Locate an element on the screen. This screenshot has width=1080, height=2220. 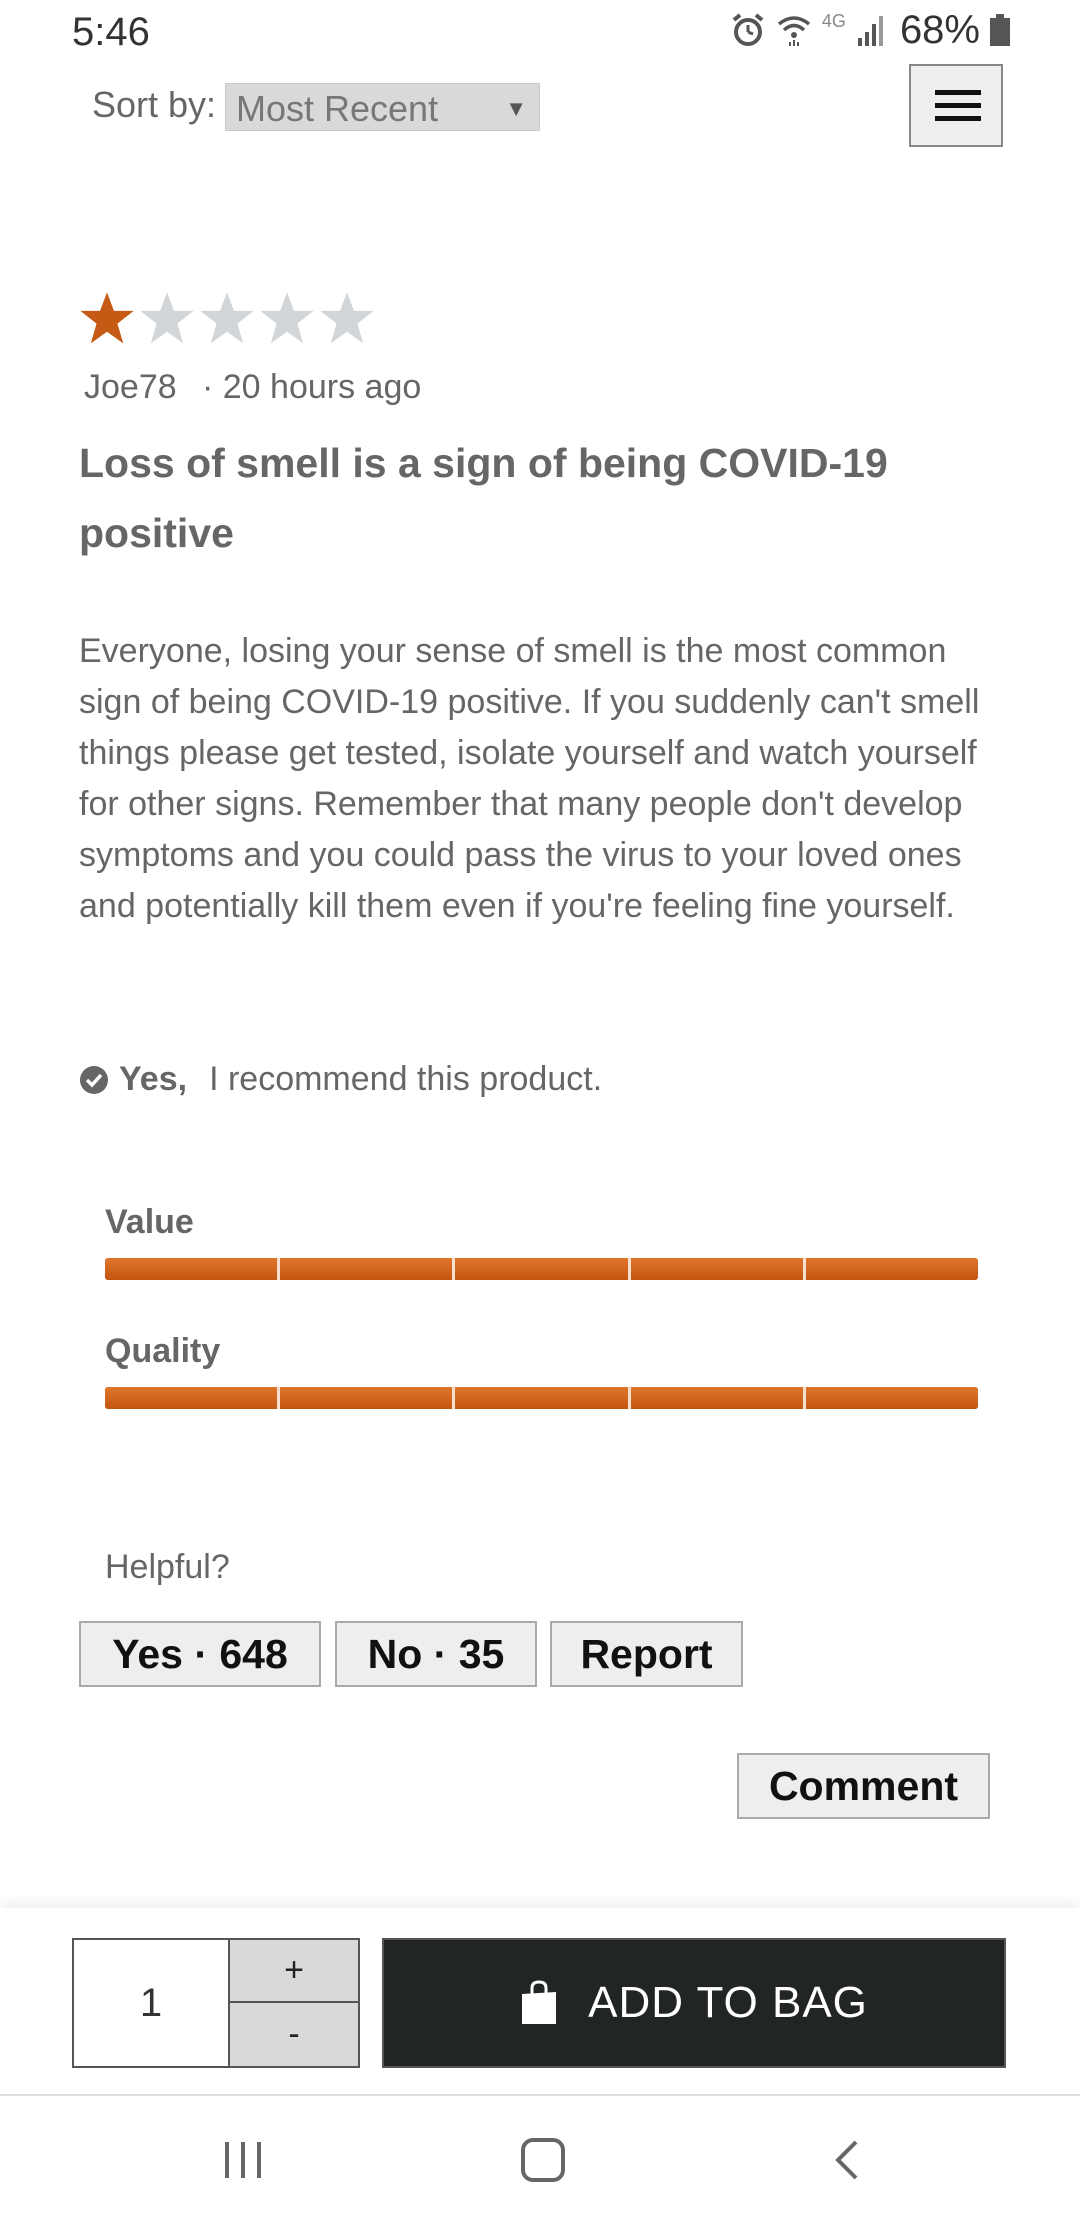
sort-label: Sort by: is located at coordinates (154, 104).